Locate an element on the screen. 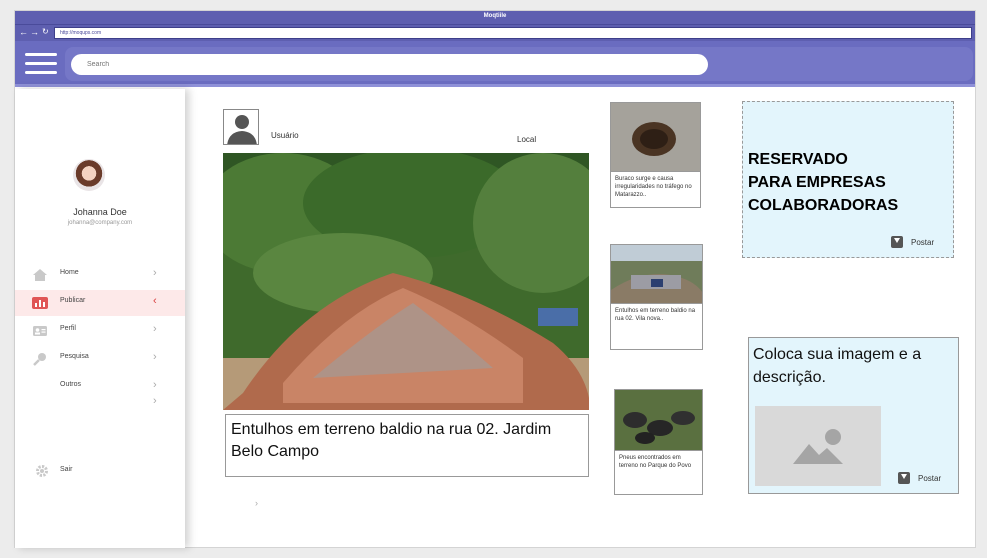 Image resolution: width=987 pixels, height=558 pixels. post-location: Local is located at coordinates (527, 139).